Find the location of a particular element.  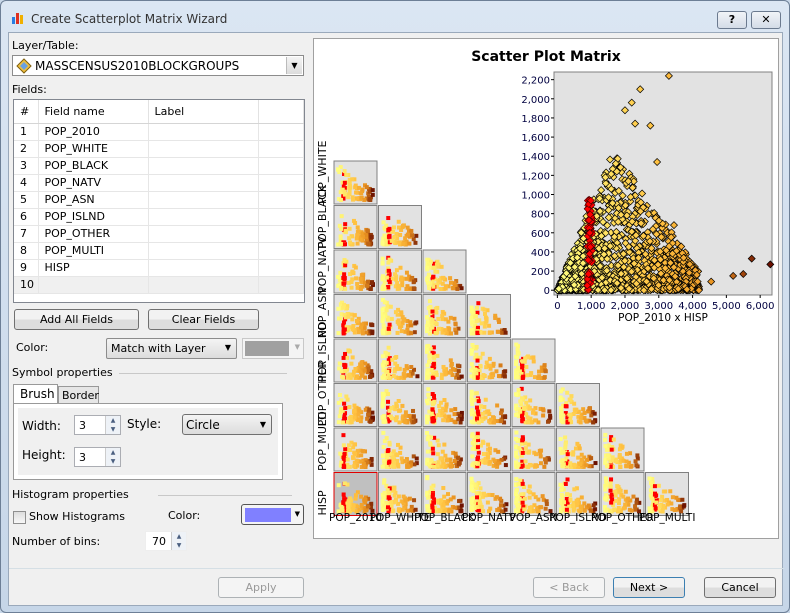

back-button: < Back is located at coordinates (569, 587).